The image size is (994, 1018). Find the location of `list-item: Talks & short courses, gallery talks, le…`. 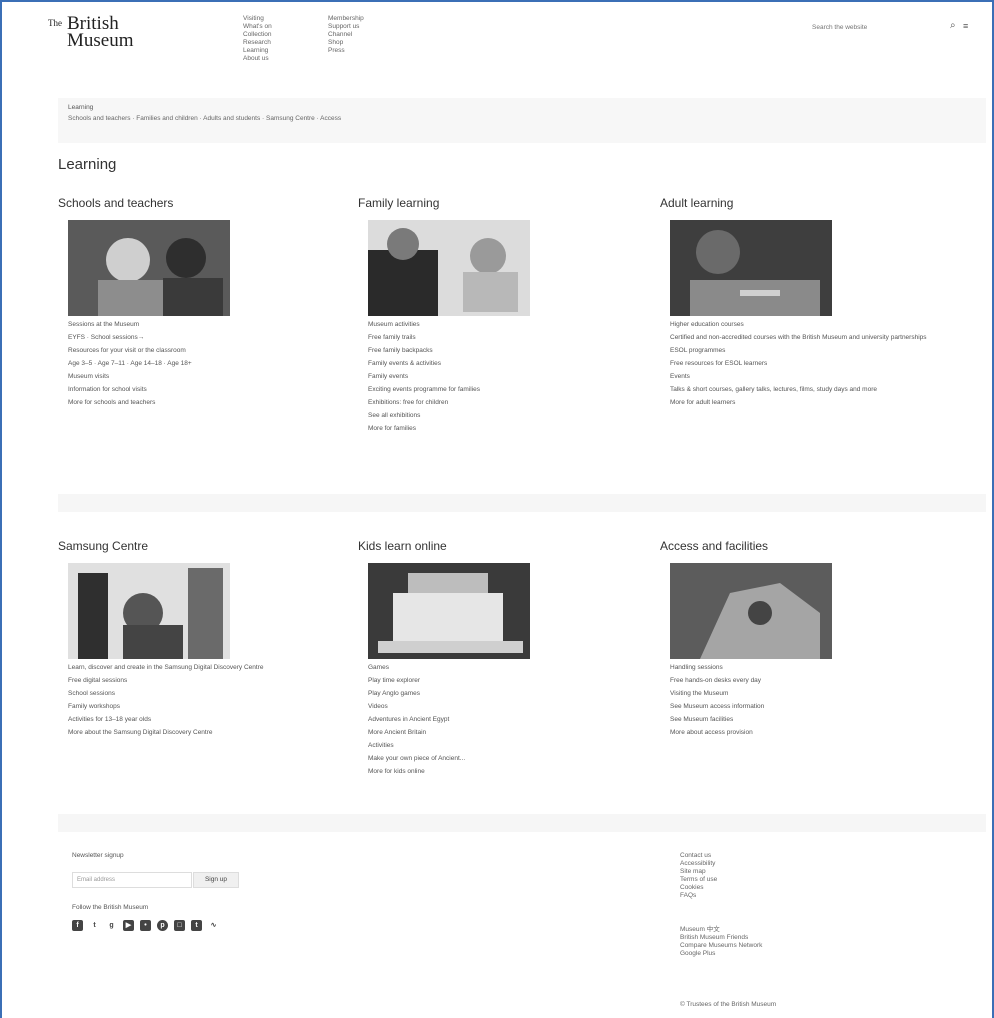

list-item: Talks & short courses, gallery talks, le… is located at coordinates (815, 390).